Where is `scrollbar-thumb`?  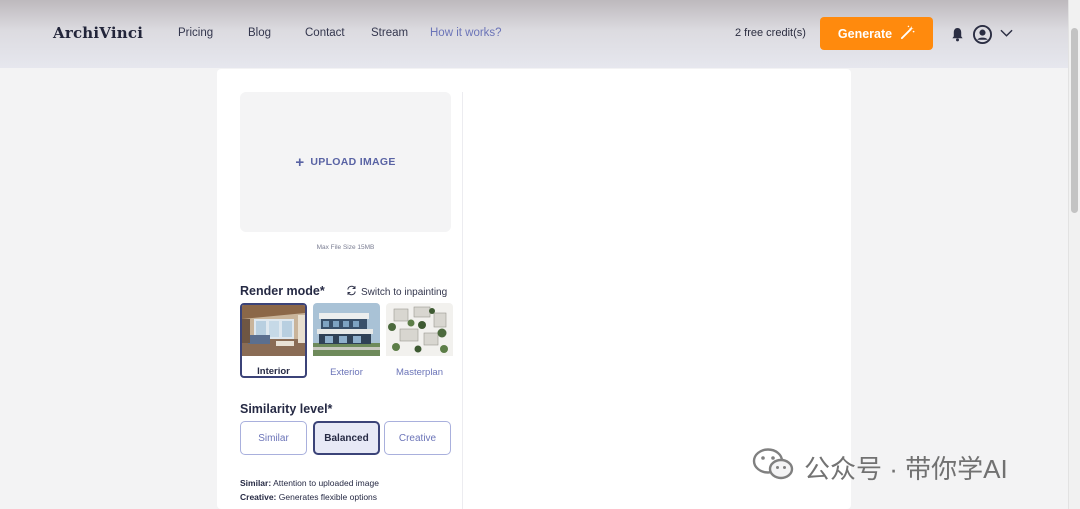 scrollbar-thumb is located at coordinates (1074, 120).